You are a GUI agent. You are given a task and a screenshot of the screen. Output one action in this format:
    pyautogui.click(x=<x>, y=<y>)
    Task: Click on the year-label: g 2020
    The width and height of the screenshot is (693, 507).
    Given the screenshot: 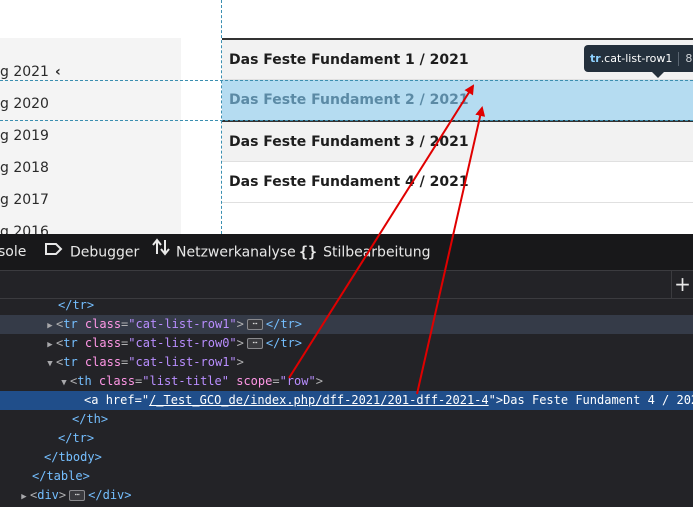 What is the action you would take?
    pyautogui.click(x=24, y=104)
    